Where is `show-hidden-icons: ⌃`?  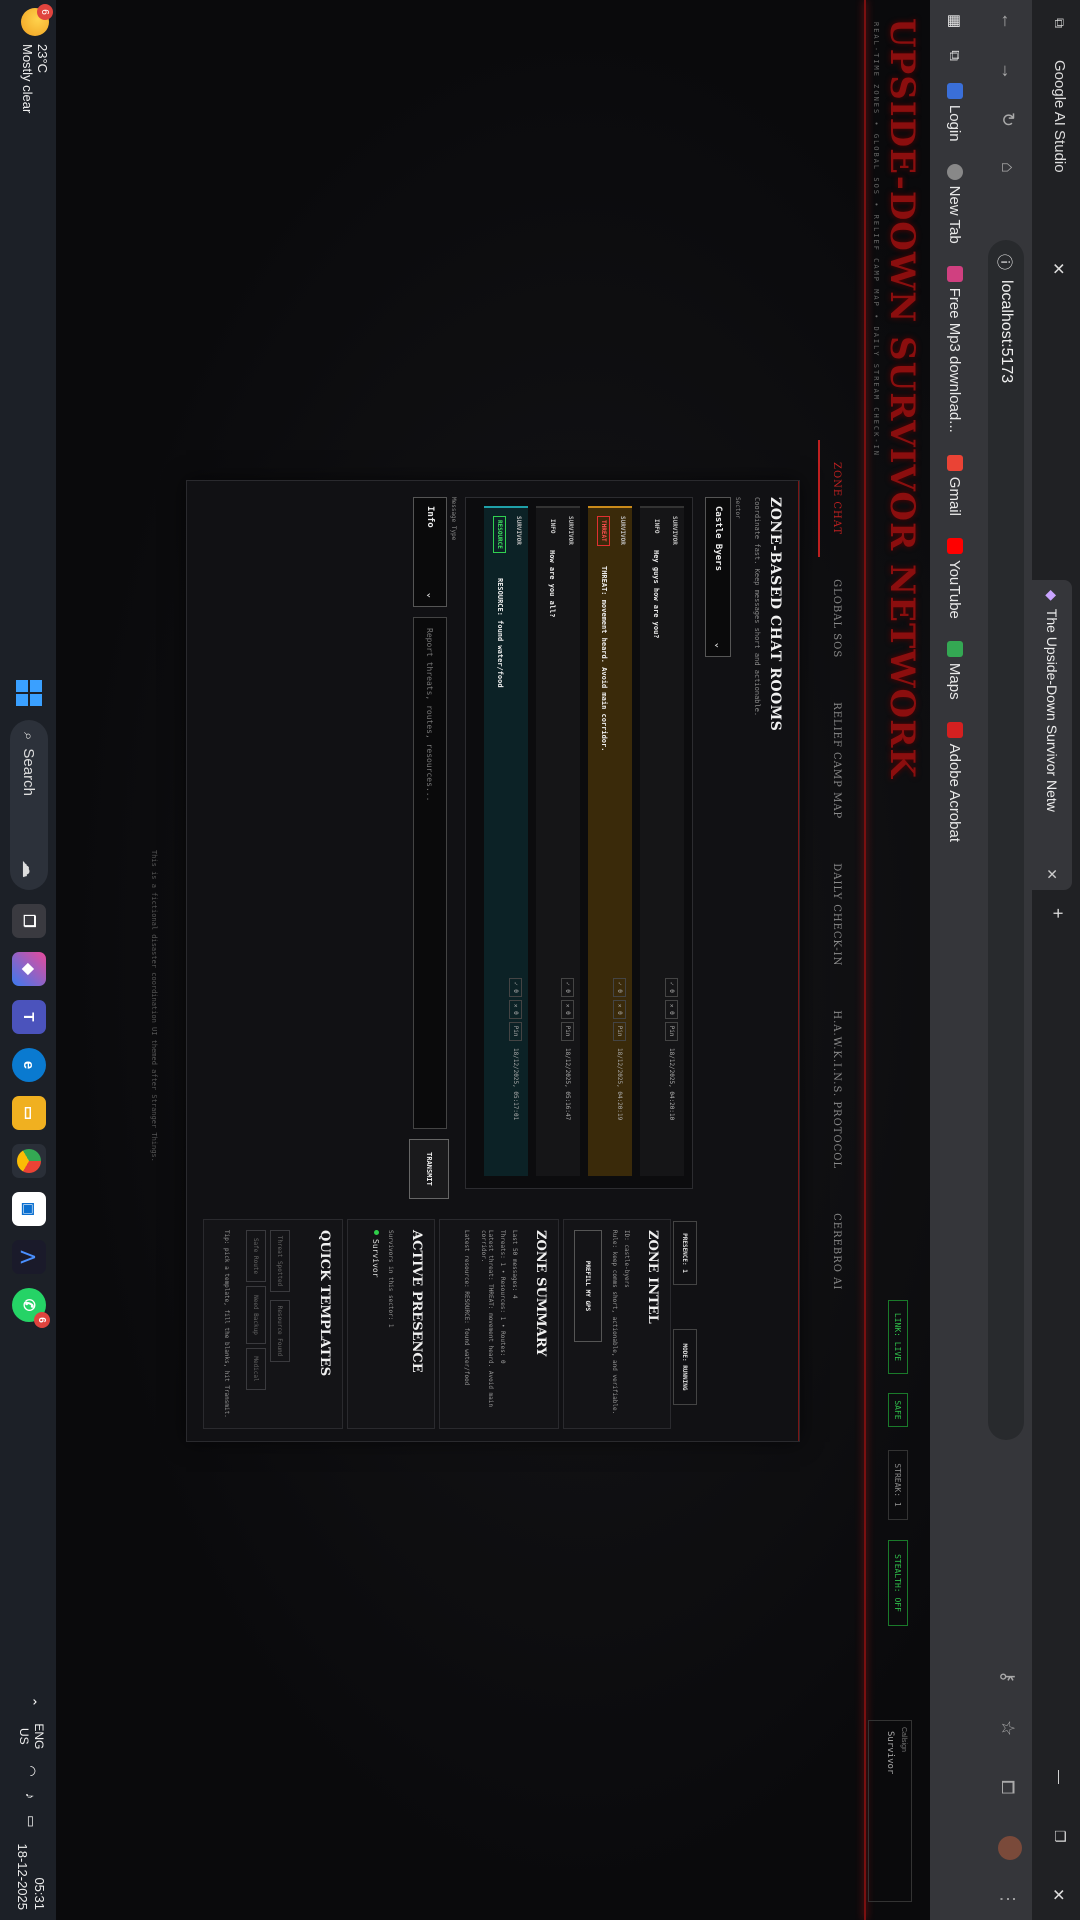 show-hidden-icons: ⌃ is located at coordinates (31, 1701).